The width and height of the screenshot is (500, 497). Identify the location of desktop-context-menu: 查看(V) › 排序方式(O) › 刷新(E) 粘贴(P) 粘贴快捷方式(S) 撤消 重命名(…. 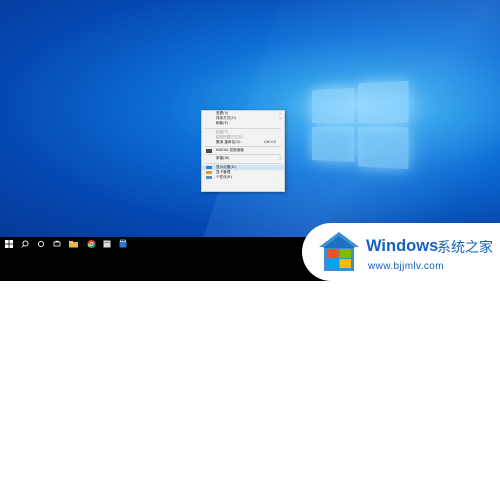
(243, 151).